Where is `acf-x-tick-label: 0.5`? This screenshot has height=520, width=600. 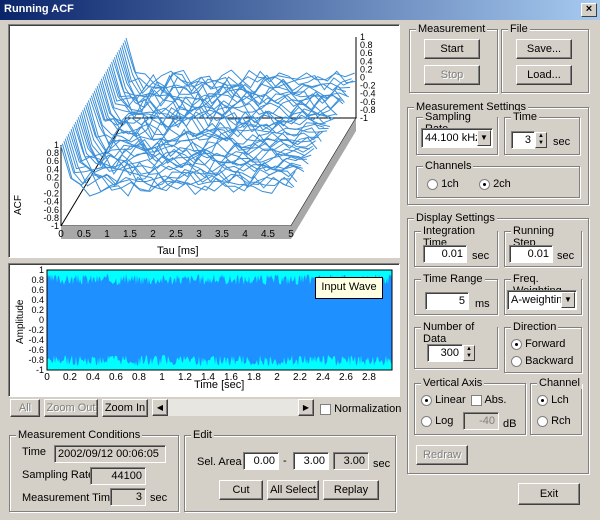 acf-x-tick-label: 0.5 is located at coordinates (84, 234).